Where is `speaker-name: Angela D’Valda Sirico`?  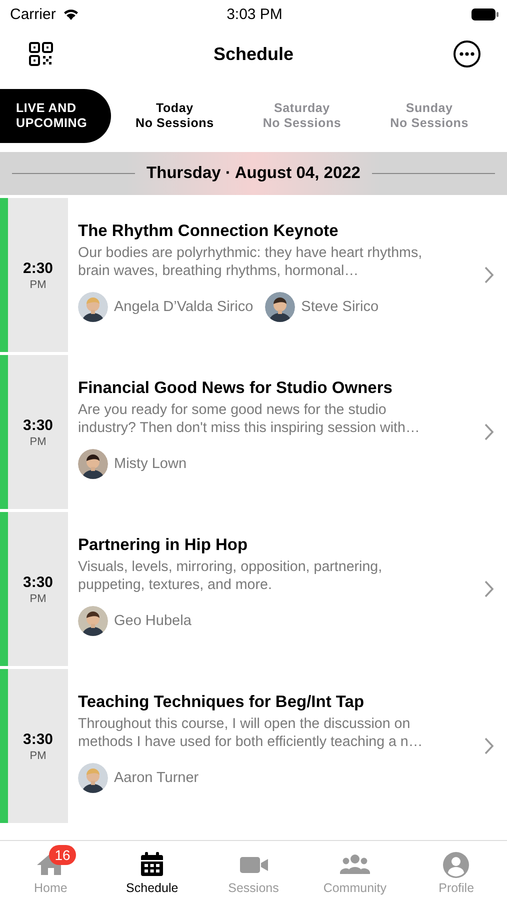 speaker-name: Angela D’Valda Sirico is located at coordinates (184, 307).